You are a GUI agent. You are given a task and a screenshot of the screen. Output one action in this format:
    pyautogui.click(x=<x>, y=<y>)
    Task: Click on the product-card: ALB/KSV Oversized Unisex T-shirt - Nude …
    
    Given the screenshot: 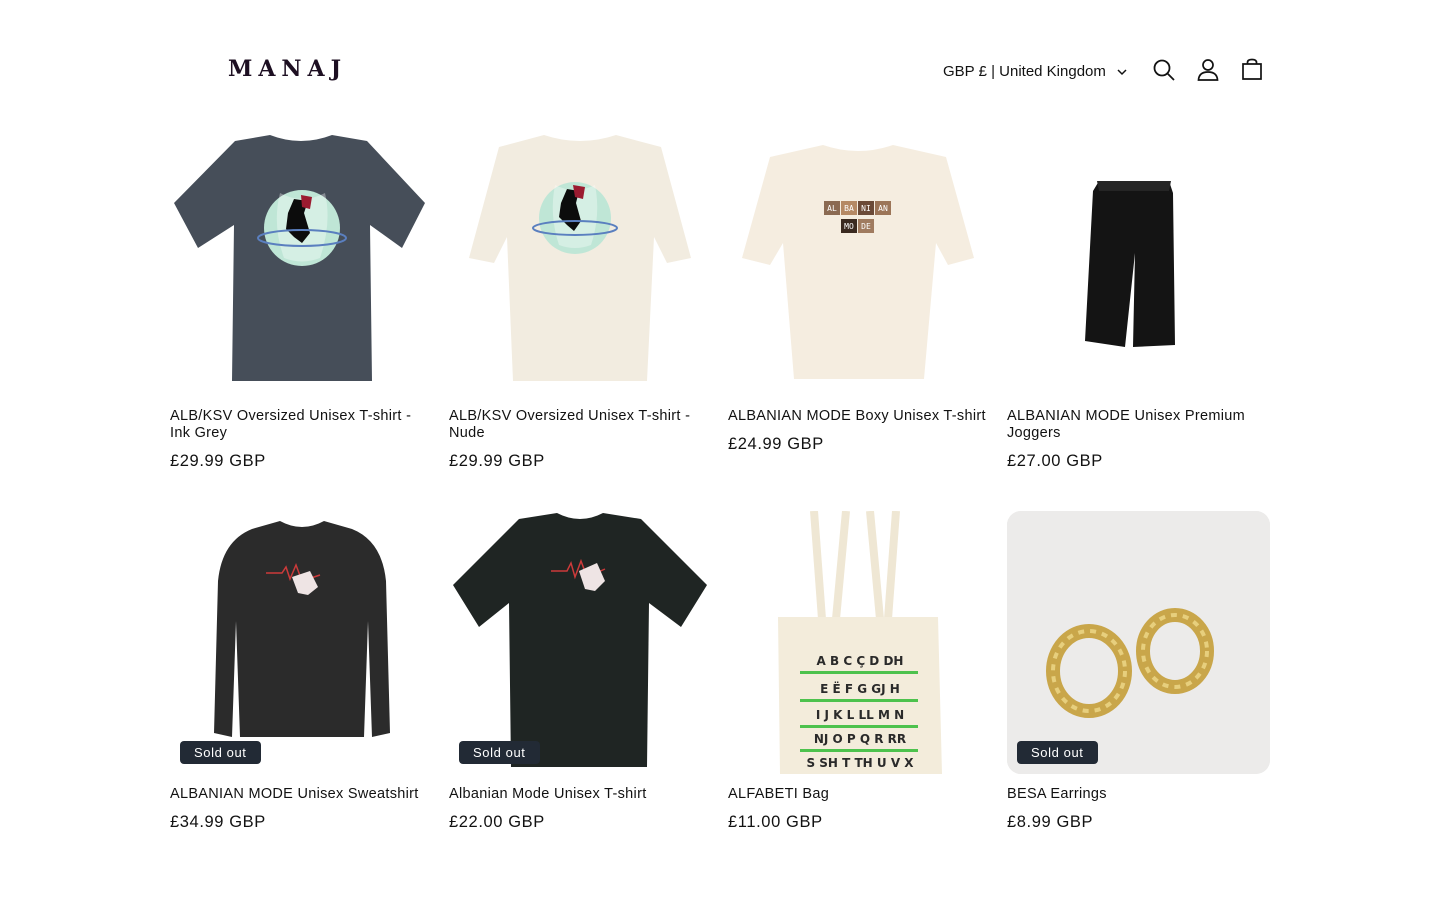 What is the action you would take?
    pyautogui.click(x=580, y=302)
    